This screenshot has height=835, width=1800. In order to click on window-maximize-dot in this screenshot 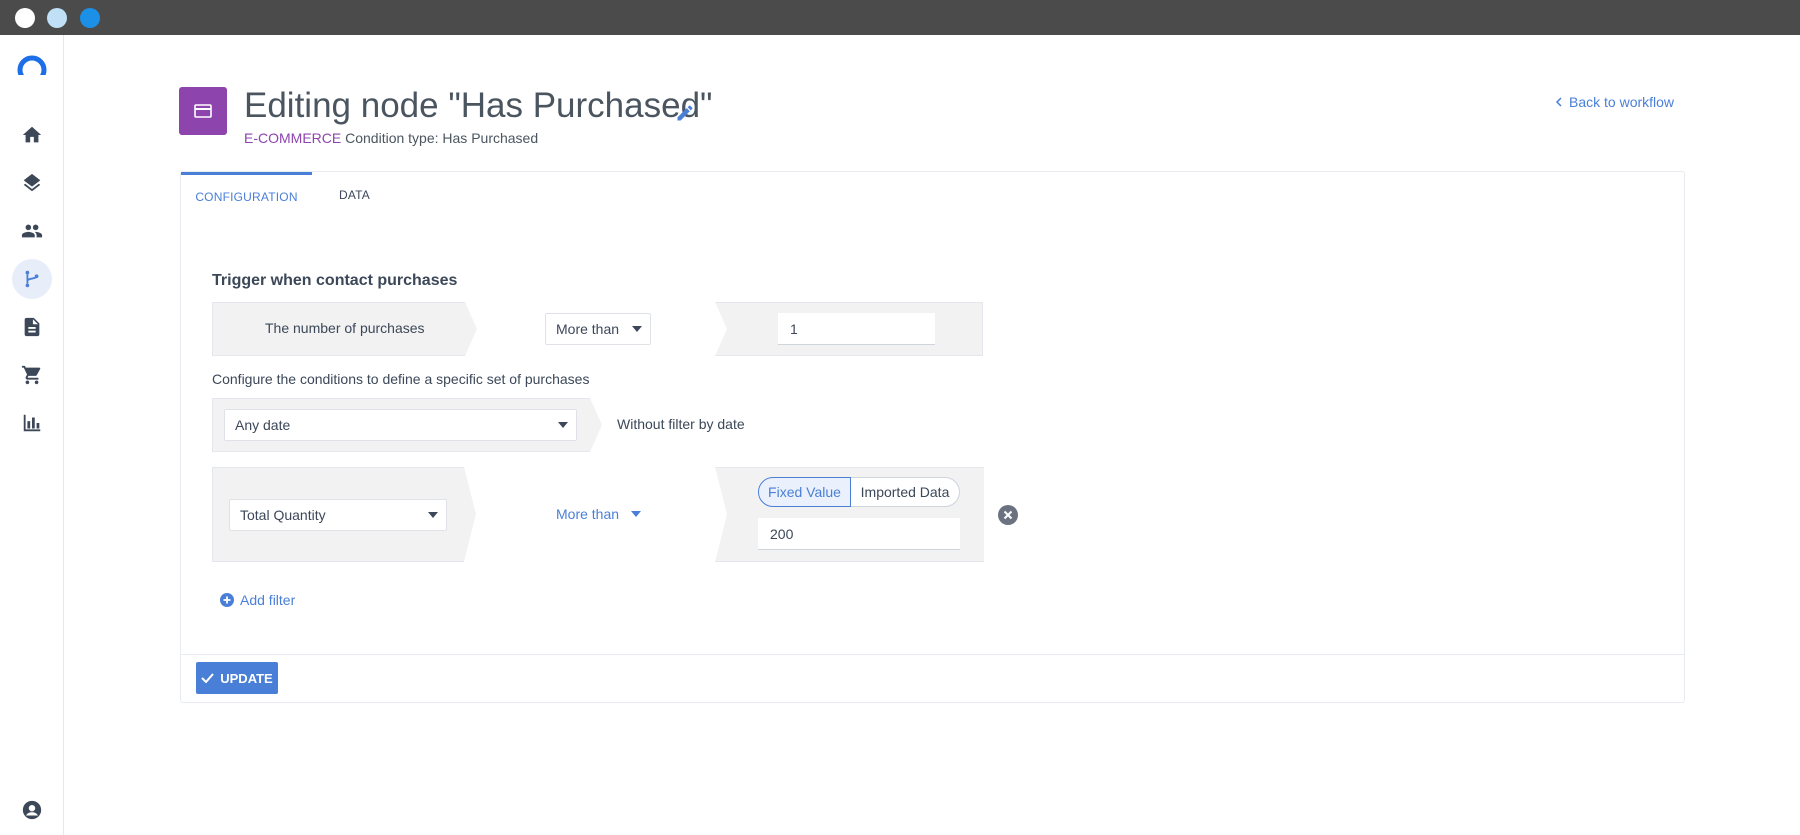, I will do `click(90, 18)`.